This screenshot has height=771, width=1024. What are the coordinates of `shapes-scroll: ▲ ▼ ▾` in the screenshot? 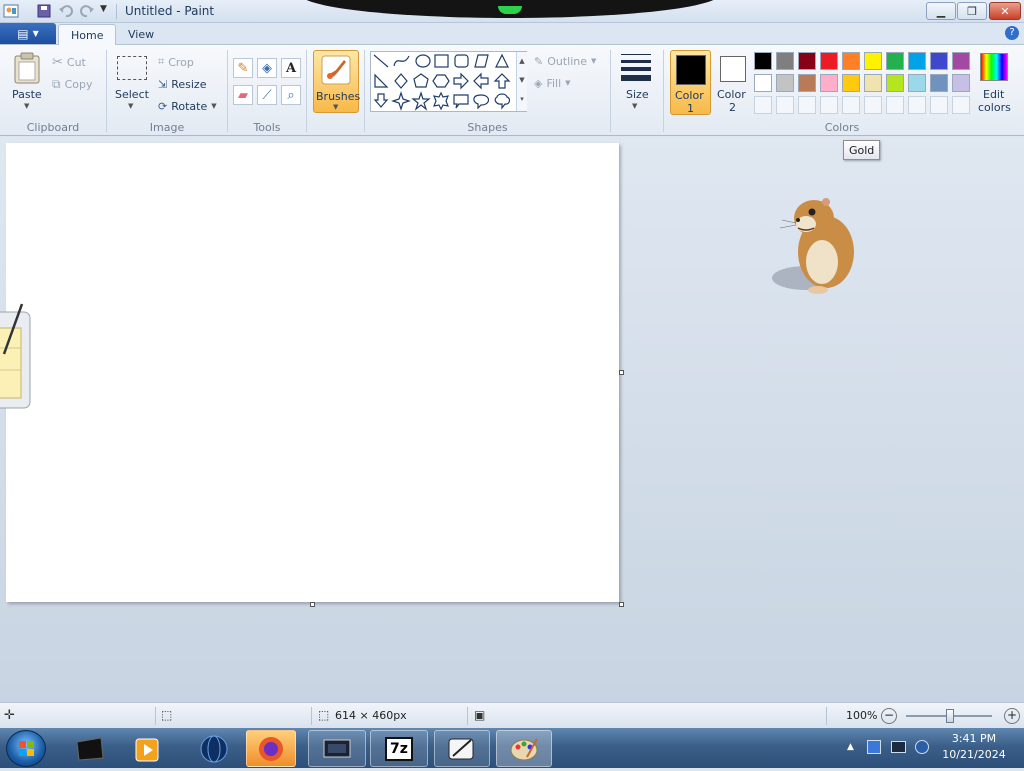 It's located at (521, 81).